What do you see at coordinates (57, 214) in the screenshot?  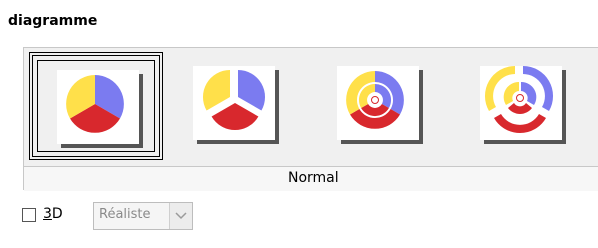 I see `3d-label-rest: D` at bounding box center [57, 214].